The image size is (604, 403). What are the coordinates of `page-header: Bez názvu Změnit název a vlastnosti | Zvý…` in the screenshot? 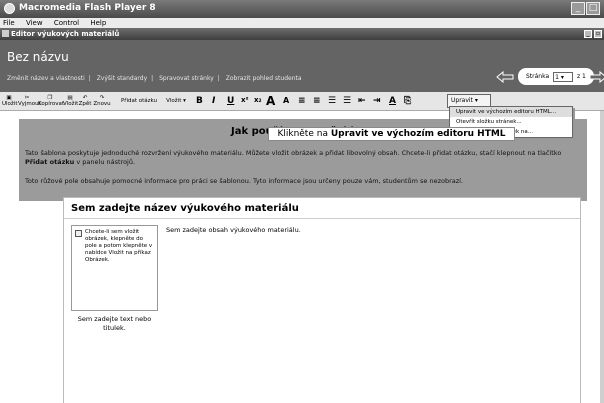 It's located at (302, 66).